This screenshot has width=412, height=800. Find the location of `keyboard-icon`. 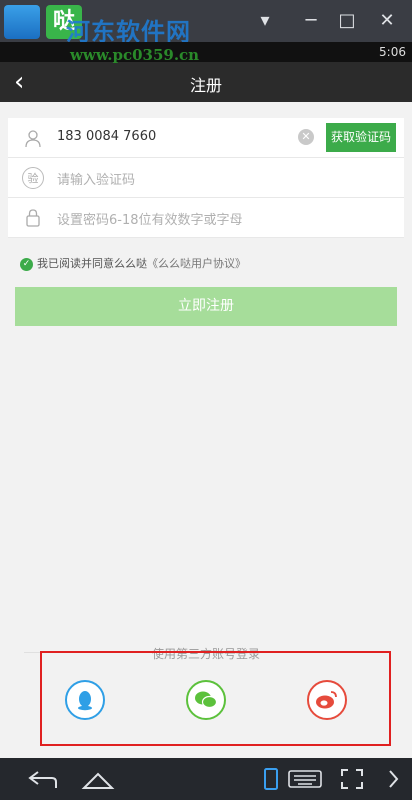

keyboard-icon is located at coordinates (305, 779).